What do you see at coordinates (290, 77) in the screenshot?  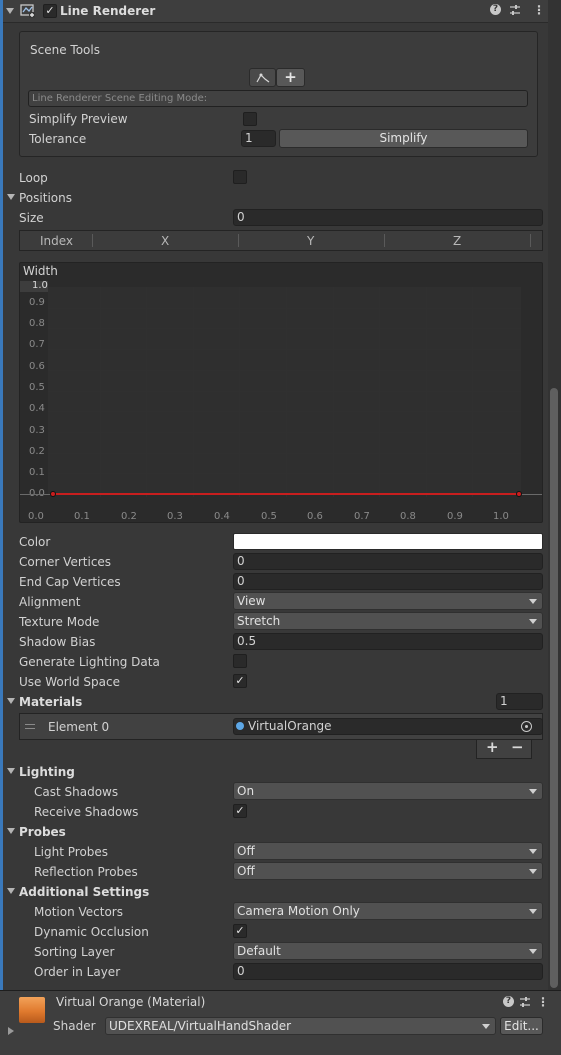 I see `create-points-button: +` at bounding box center [290, 77].